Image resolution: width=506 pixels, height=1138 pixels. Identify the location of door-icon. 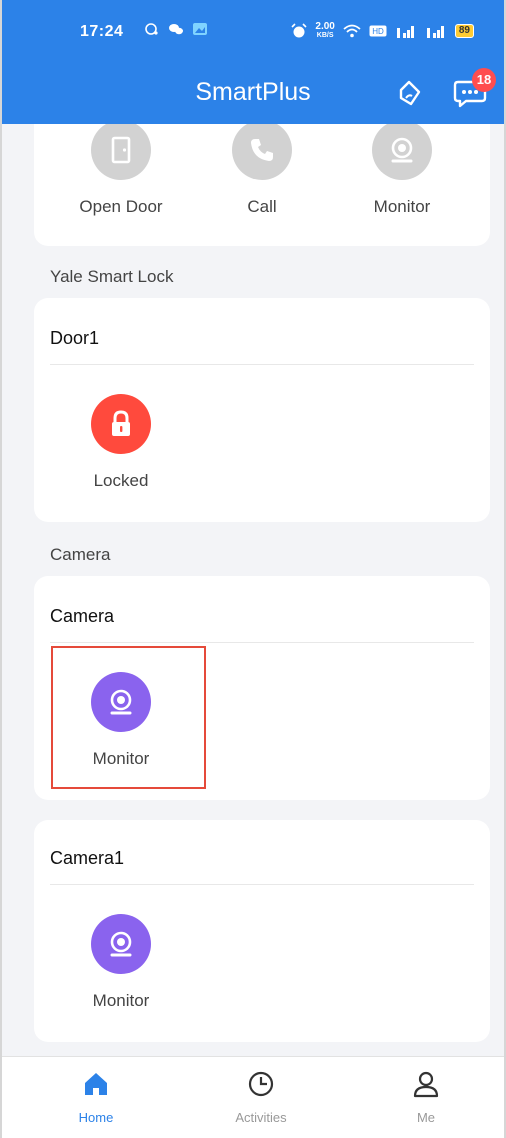
(121, 152).